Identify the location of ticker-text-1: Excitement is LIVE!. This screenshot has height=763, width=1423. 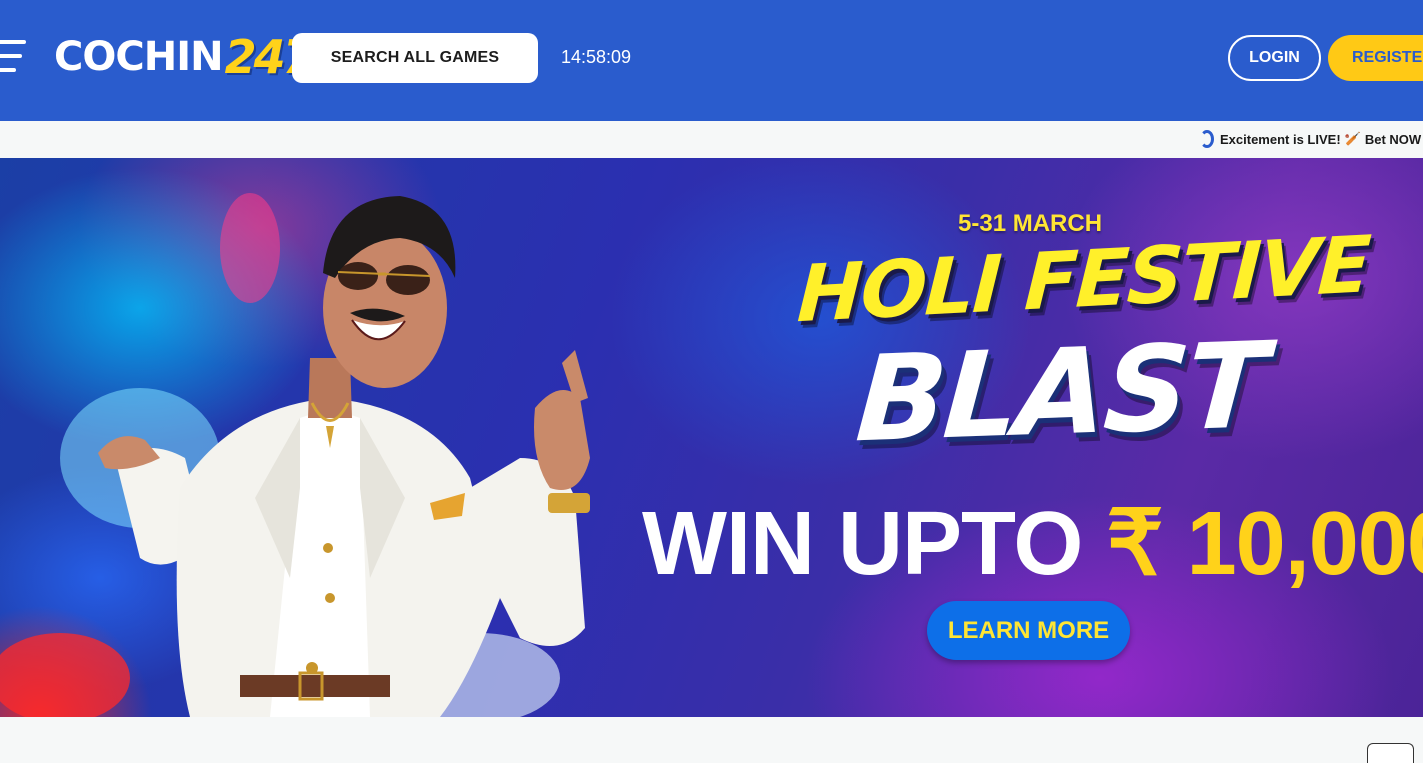
(1280, 139).